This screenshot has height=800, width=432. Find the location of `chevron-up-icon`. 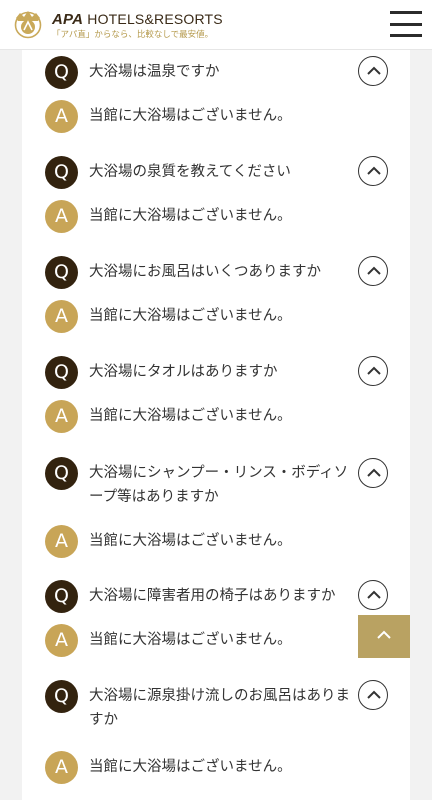

chevron-up-icon is located at coordinates (384, 634).